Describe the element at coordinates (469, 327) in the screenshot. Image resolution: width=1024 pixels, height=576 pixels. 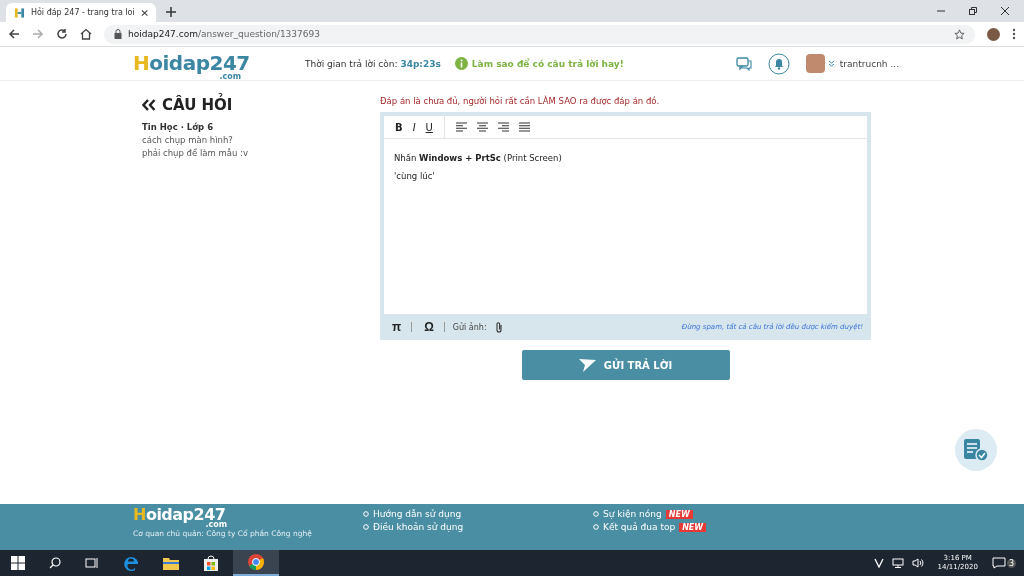
I see `image-upload-label: Gửi ảnh:` at that location.